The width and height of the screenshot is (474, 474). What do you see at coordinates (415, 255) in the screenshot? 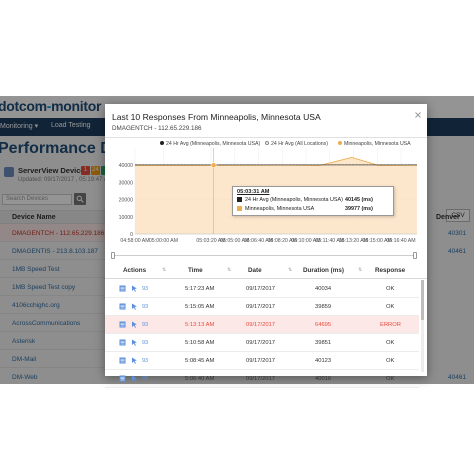
I see `range-slider-right-handle` at bounding box center [415, 255].